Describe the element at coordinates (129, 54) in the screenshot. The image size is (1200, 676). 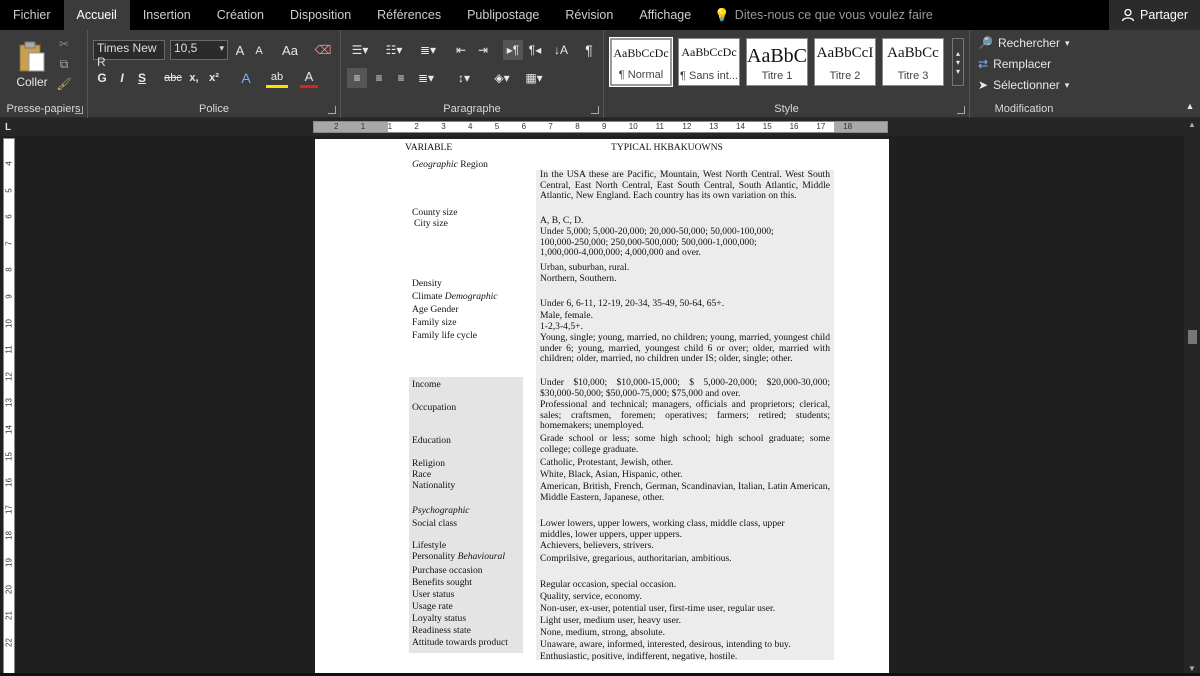
I see `font-name-input: Times New R` at that location.